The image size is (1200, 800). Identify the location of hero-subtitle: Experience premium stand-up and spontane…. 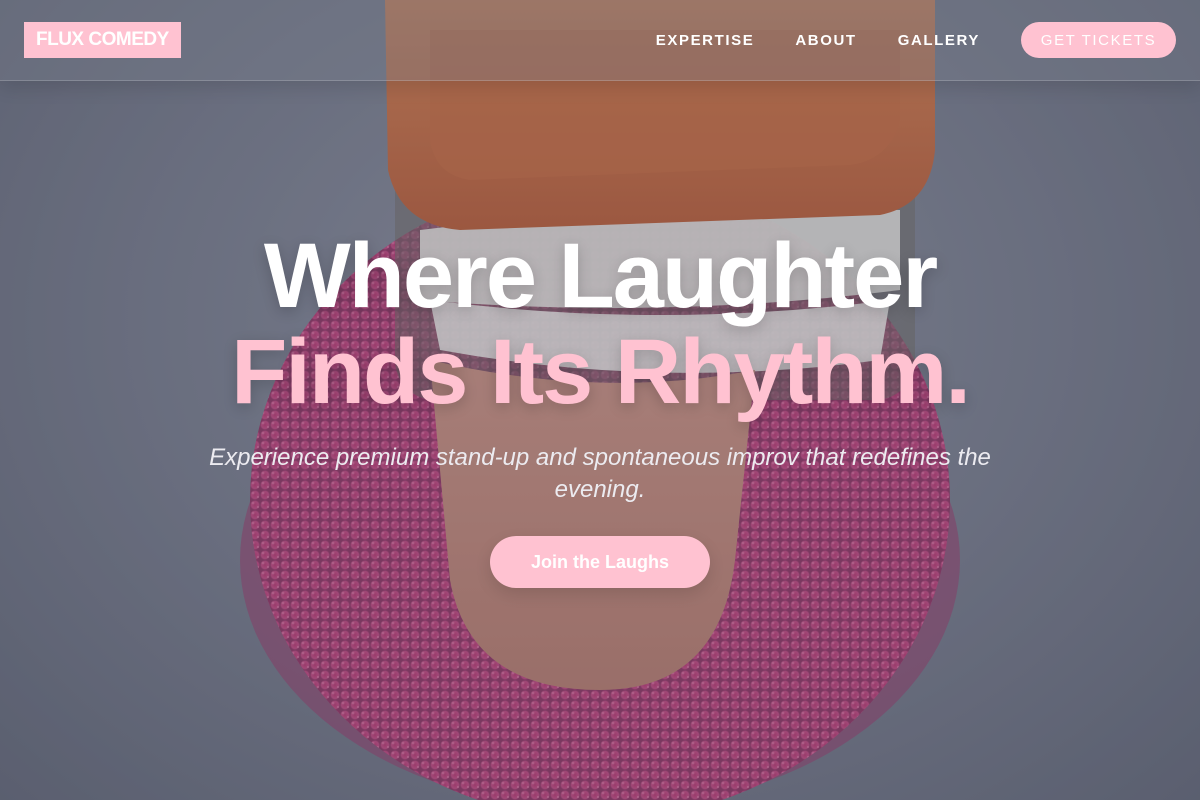
(600, 473).